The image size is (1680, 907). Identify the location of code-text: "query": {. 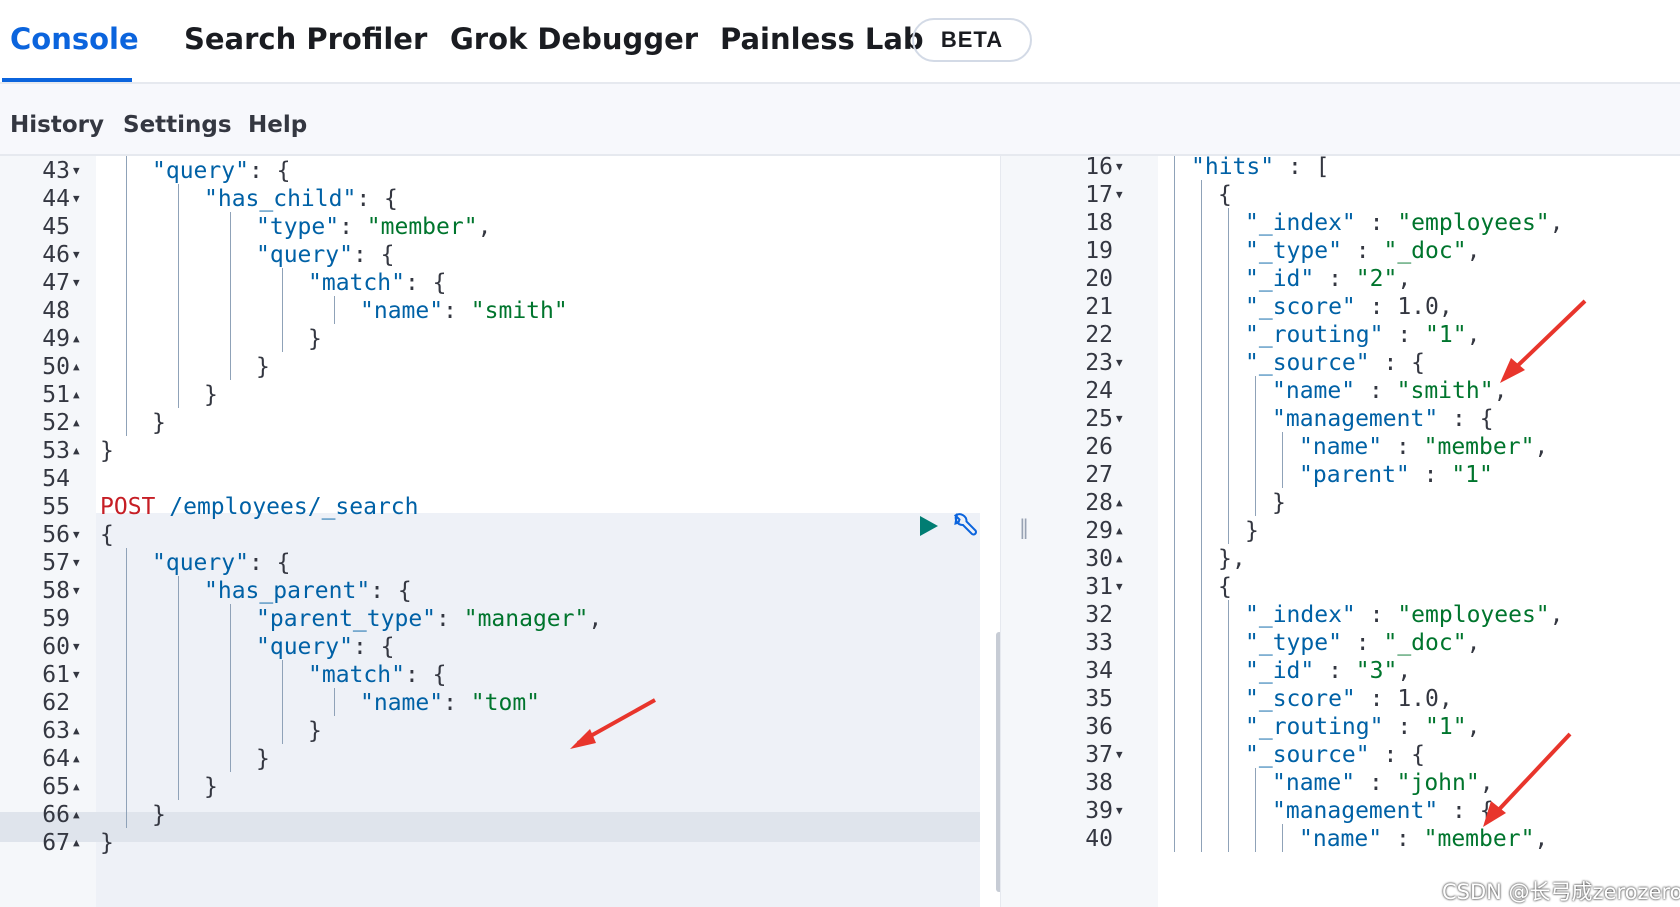
(325, 647).